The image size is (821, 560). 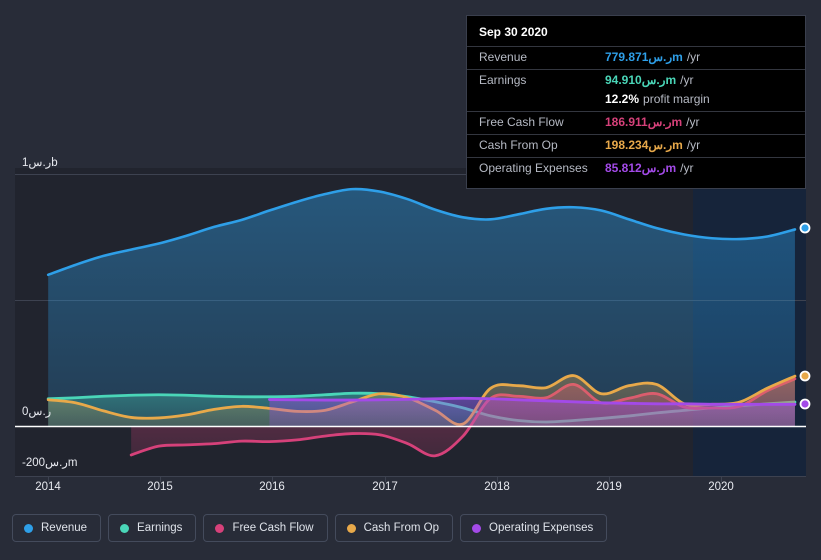 I want to click on legend-label: Free Cash Flow, so click(x=273, y=528).